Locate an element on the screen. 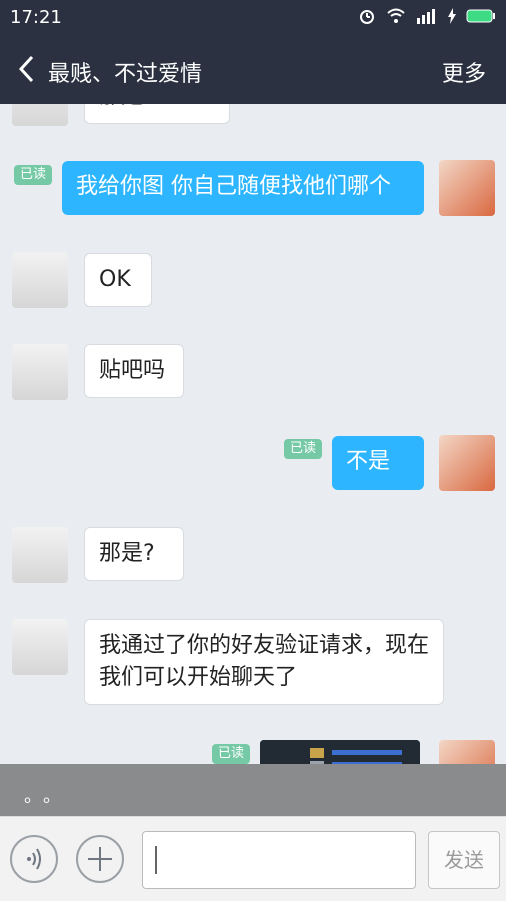  image-message-thumbnail is located at coordinates (340, 752).